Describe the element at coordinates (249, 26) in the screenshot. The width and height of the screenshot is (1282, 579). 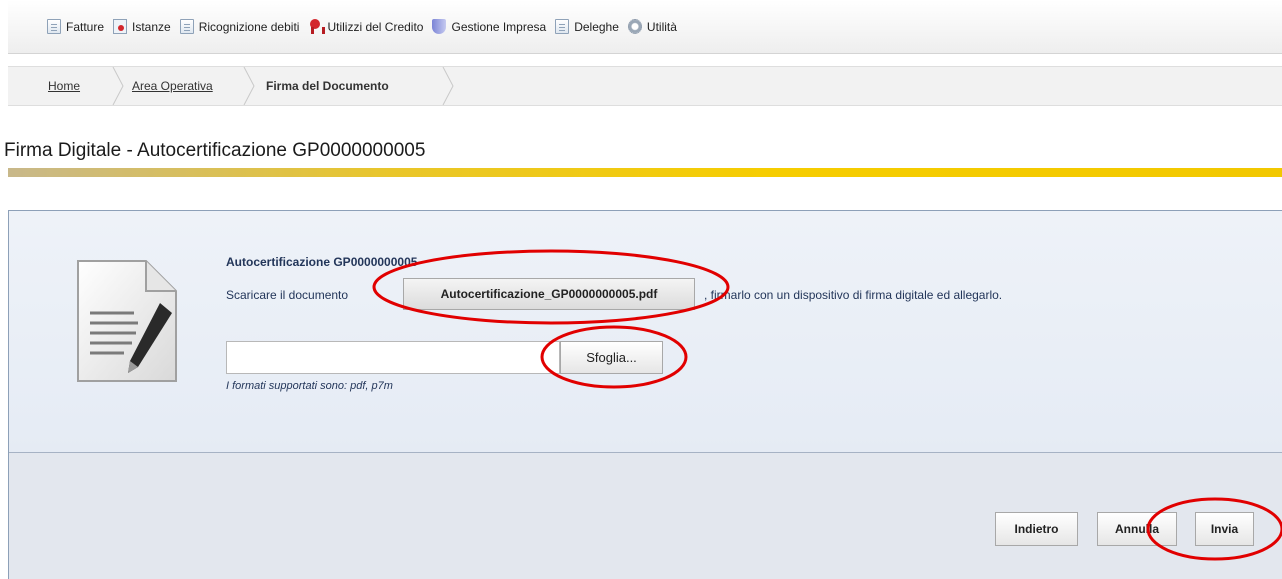
I see `menu-item-label: Ricognizione debiti` at that location.